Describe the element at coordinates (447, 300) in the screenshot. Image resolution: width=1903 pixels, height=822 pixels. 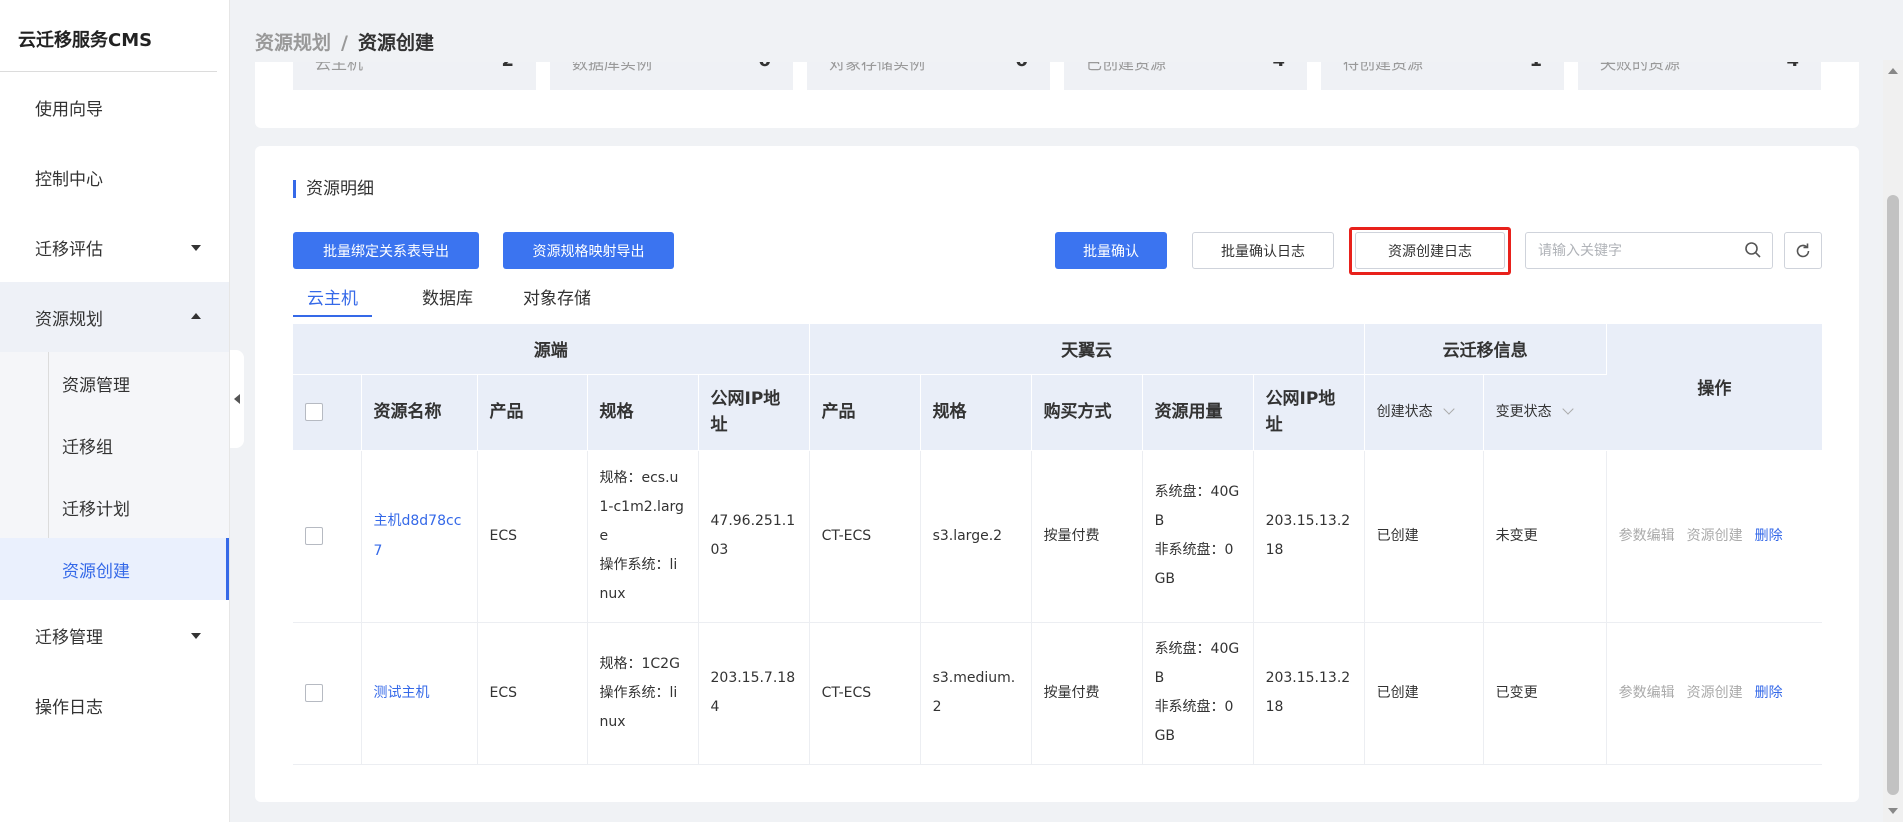
I see `tab-database: 数据库` at that location.